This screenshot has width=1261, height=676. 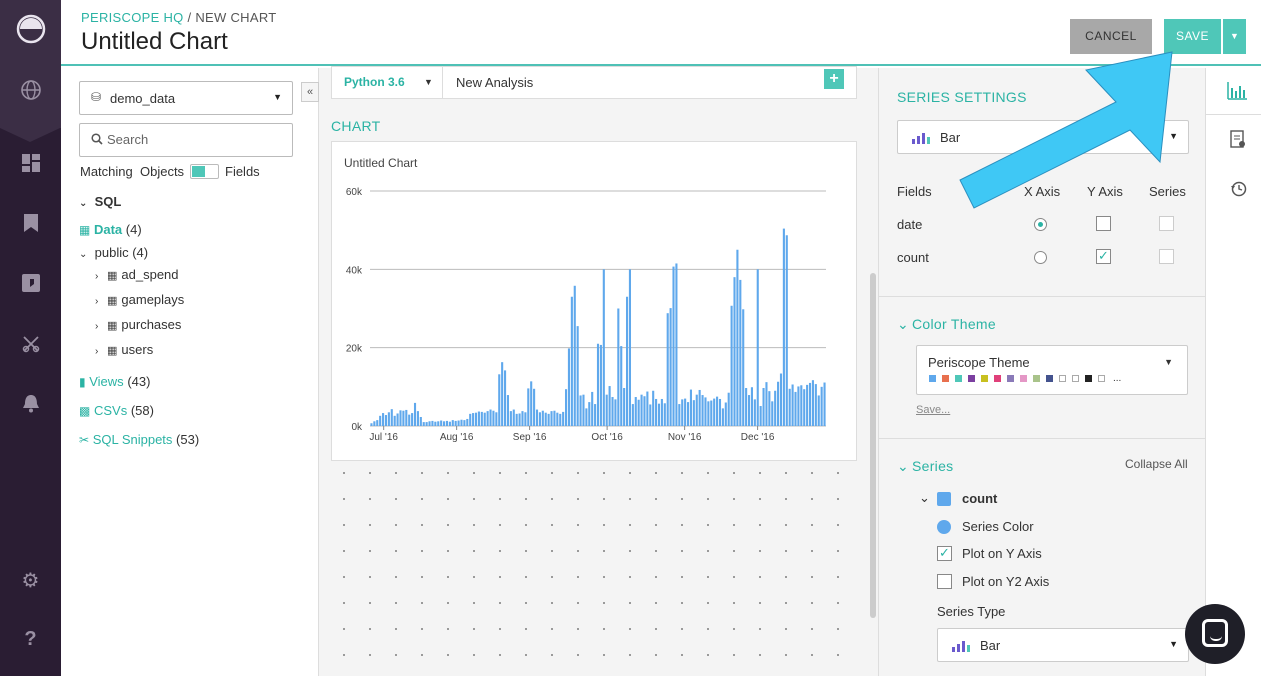 What do you see at coordinates (85, 411) in the screenshot?
I see `csv-icon: ▩` at bounding box center [85, 411].